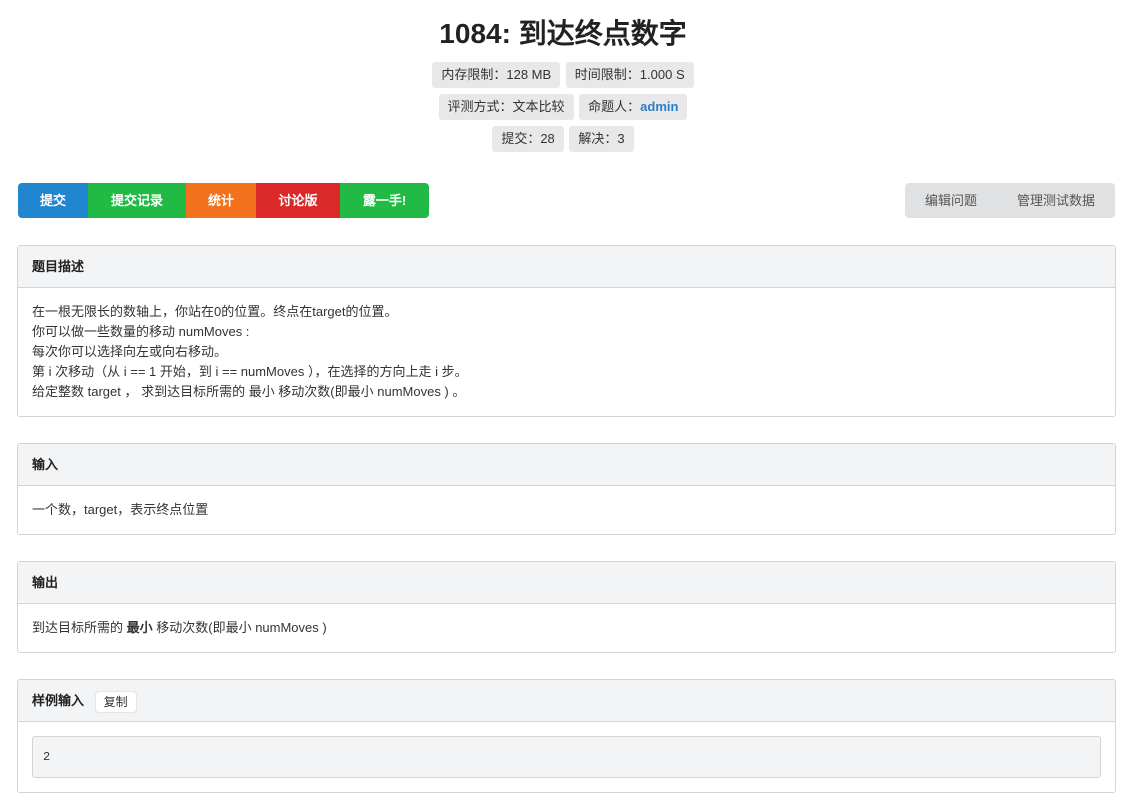  I want to click on description-line: 你可以做一些数量的移动 numMoves :, so click(141, 331).